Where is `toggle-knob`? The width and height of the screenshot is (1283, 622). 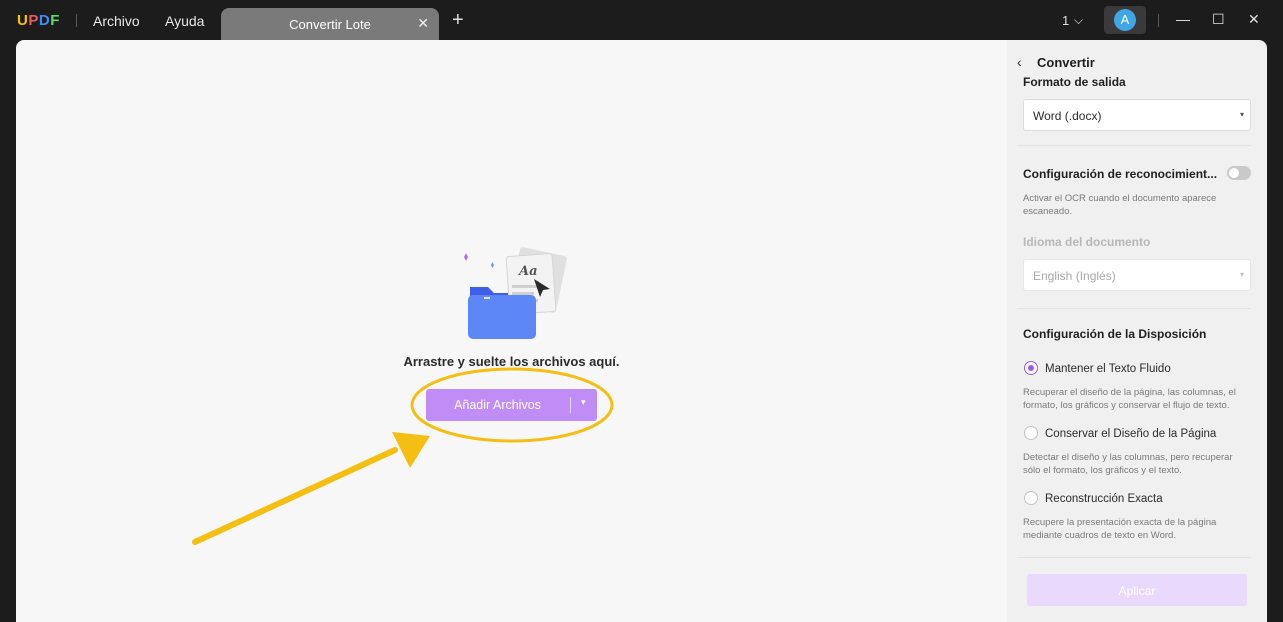 toggle-knob is located at coordinates (1234, 173).